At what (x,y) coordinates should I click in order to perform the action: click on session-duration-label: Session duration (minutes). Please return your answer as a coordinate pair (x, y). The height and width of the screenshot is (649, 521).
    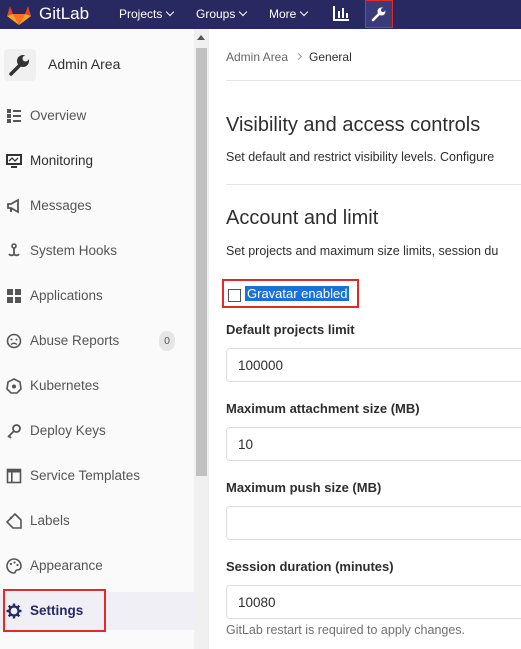
    Looking at the image, I should click on (310, 566).